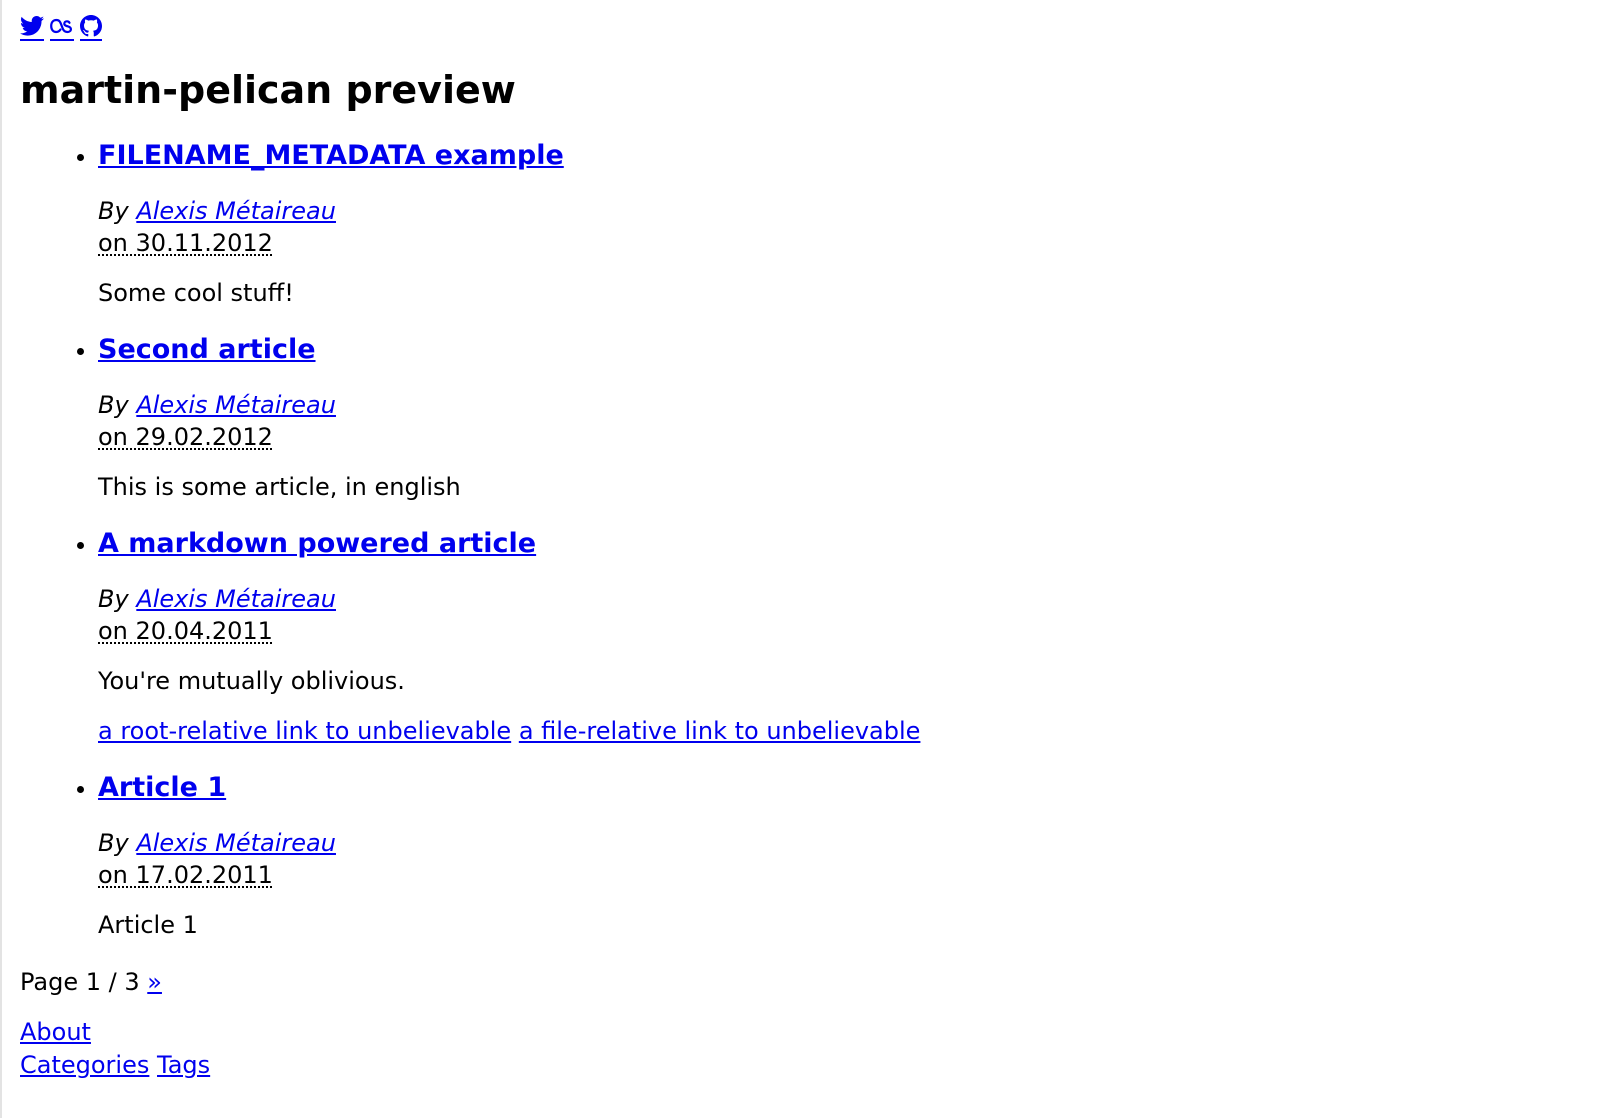  I want to click on social-links, so click(61, 27).